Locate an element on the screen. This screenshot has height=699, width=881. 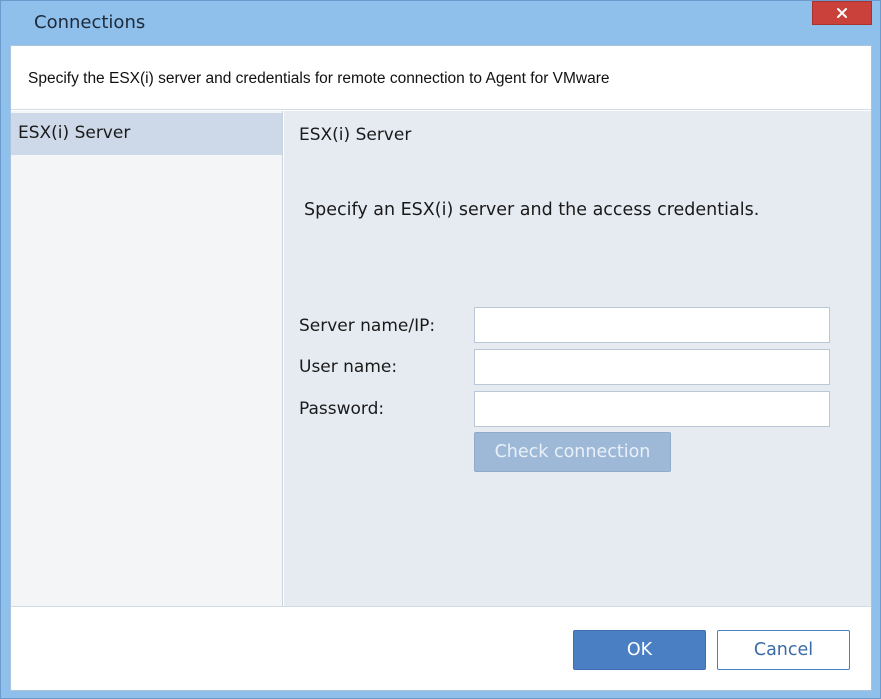
close-button is located at coordinates (842, 13).